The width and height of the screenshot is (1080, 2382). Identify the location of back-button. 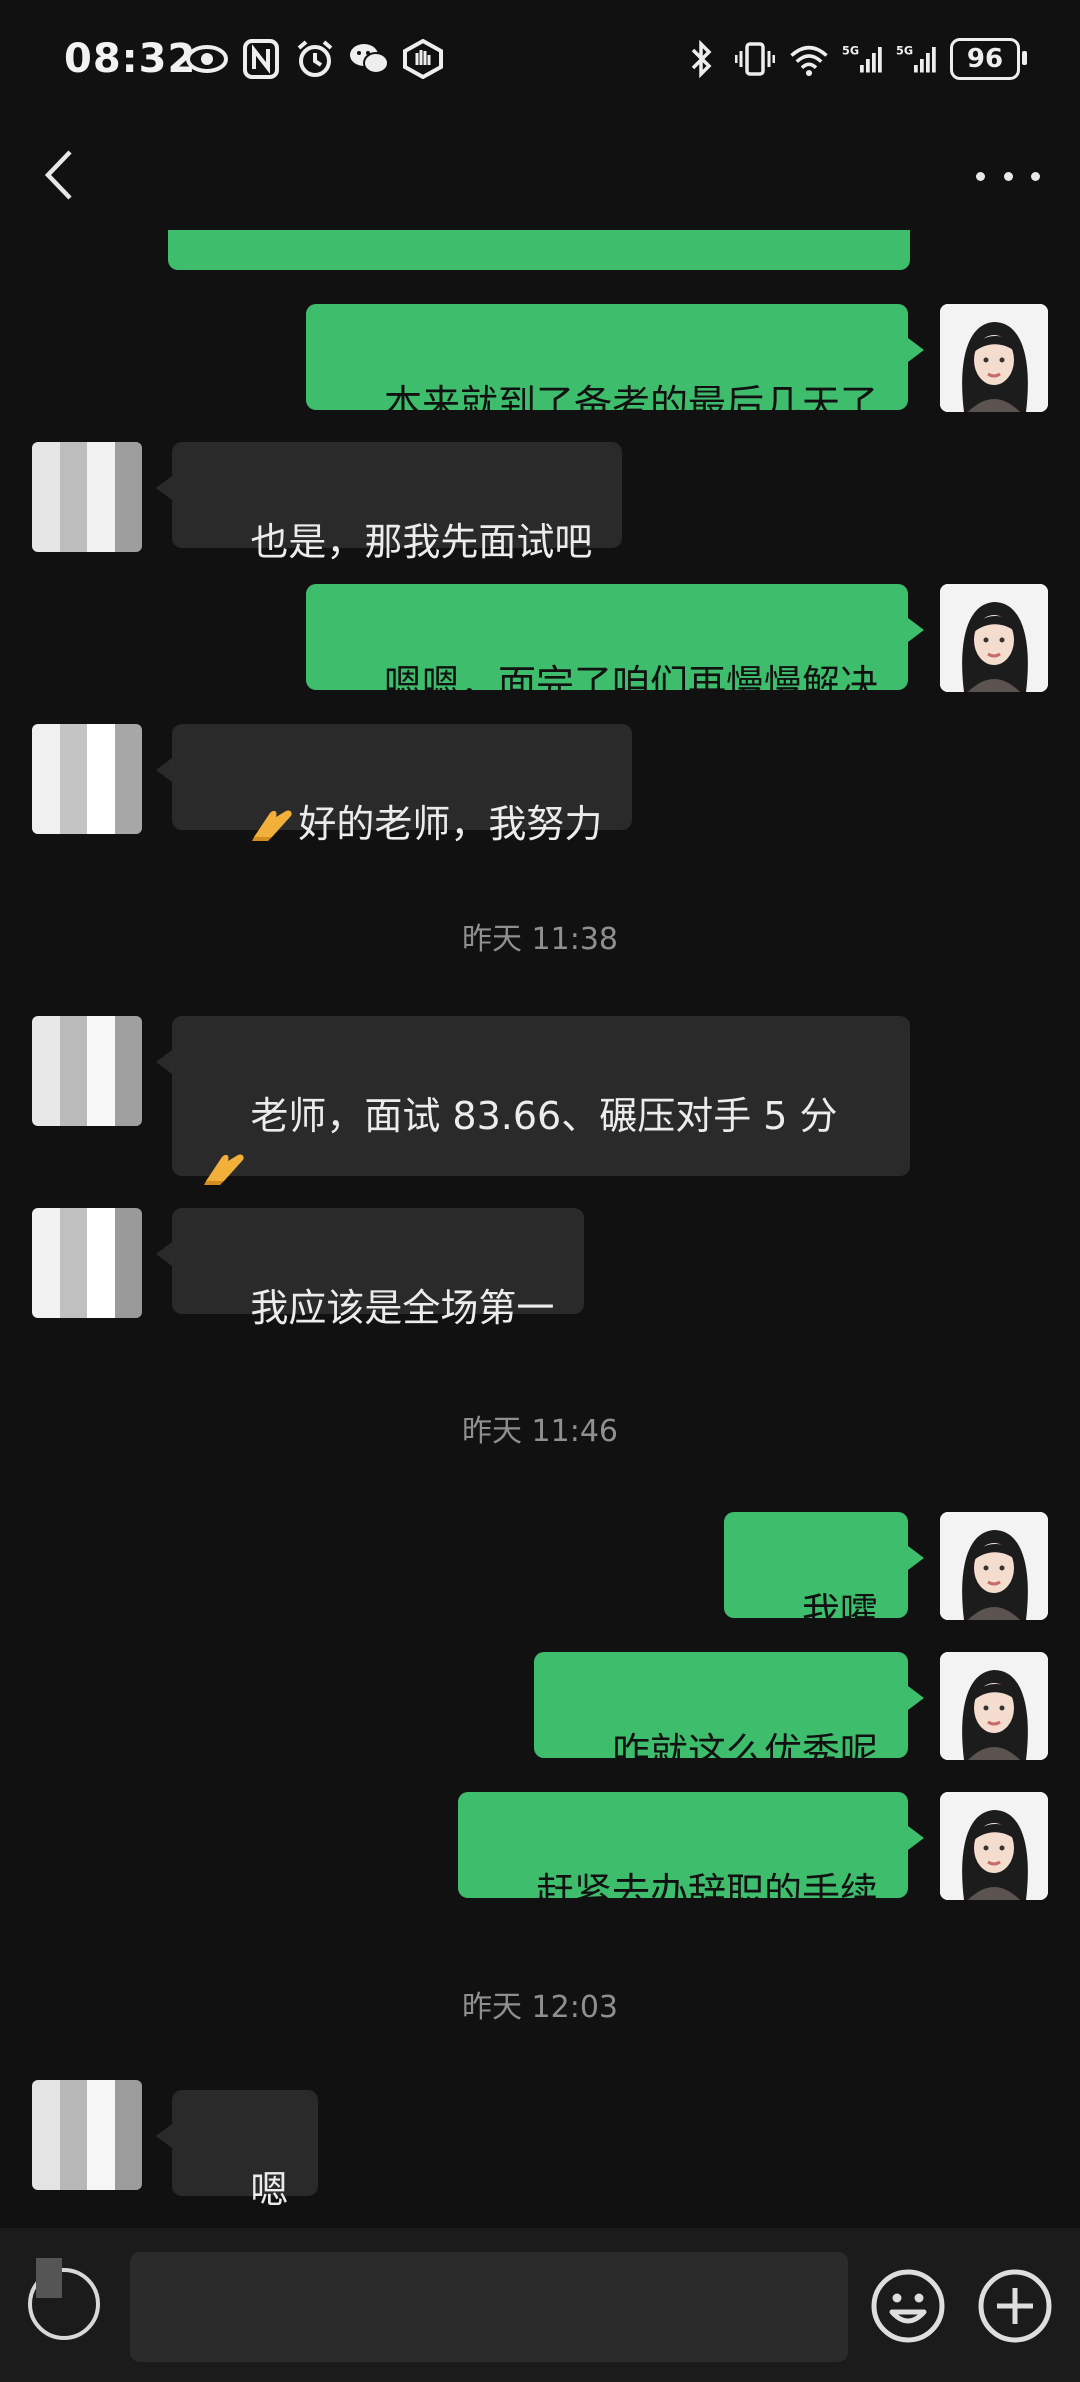
(61, 175).